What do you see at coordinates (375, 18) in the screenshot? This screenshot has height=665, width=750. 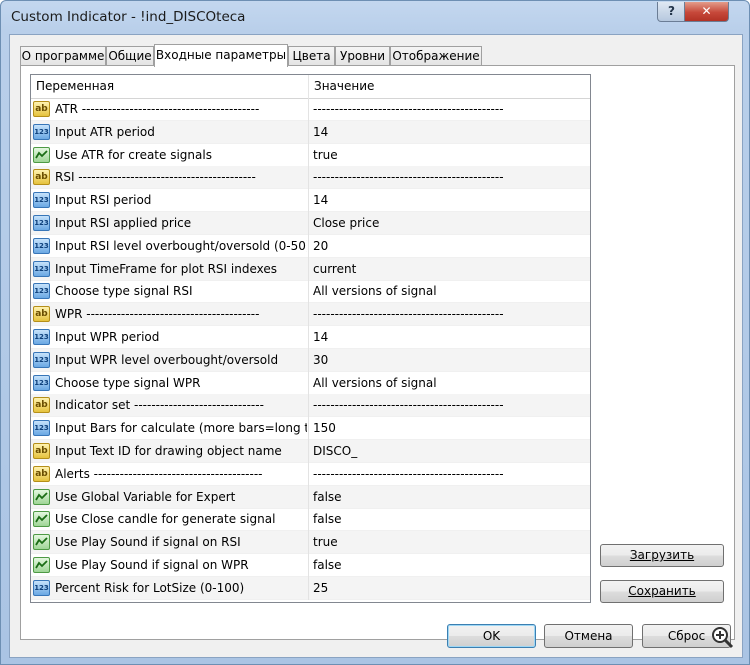 I see `title-bar: Custom Indicator - !ind_DISCOteca ? ✕` at bounding box center [375, 18].